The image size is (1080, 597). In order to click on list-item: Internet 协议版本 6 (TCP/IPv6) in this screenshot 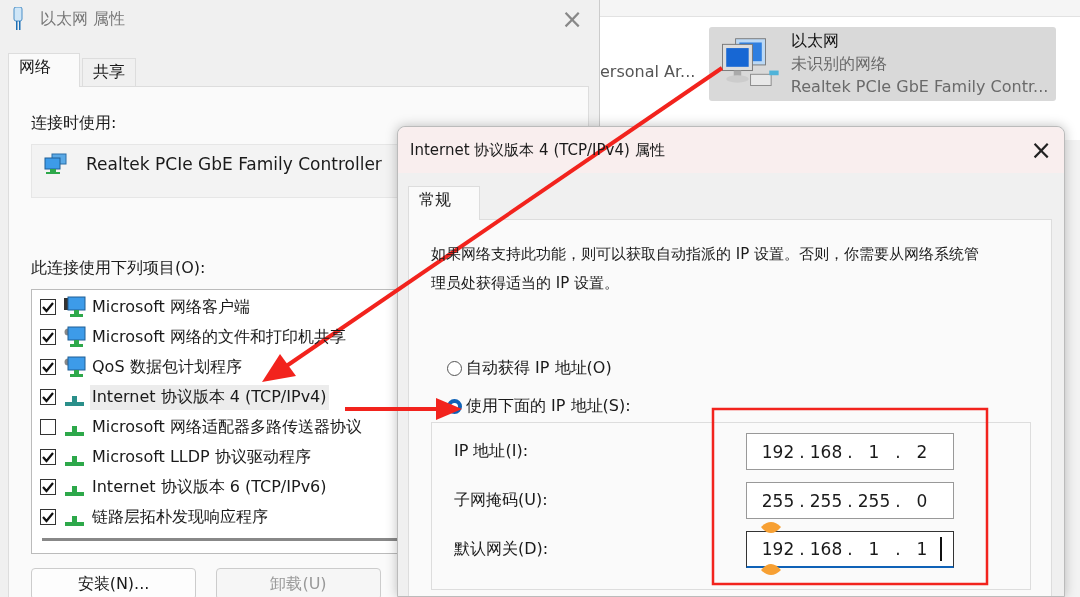, I will do `click(209, 487)`.